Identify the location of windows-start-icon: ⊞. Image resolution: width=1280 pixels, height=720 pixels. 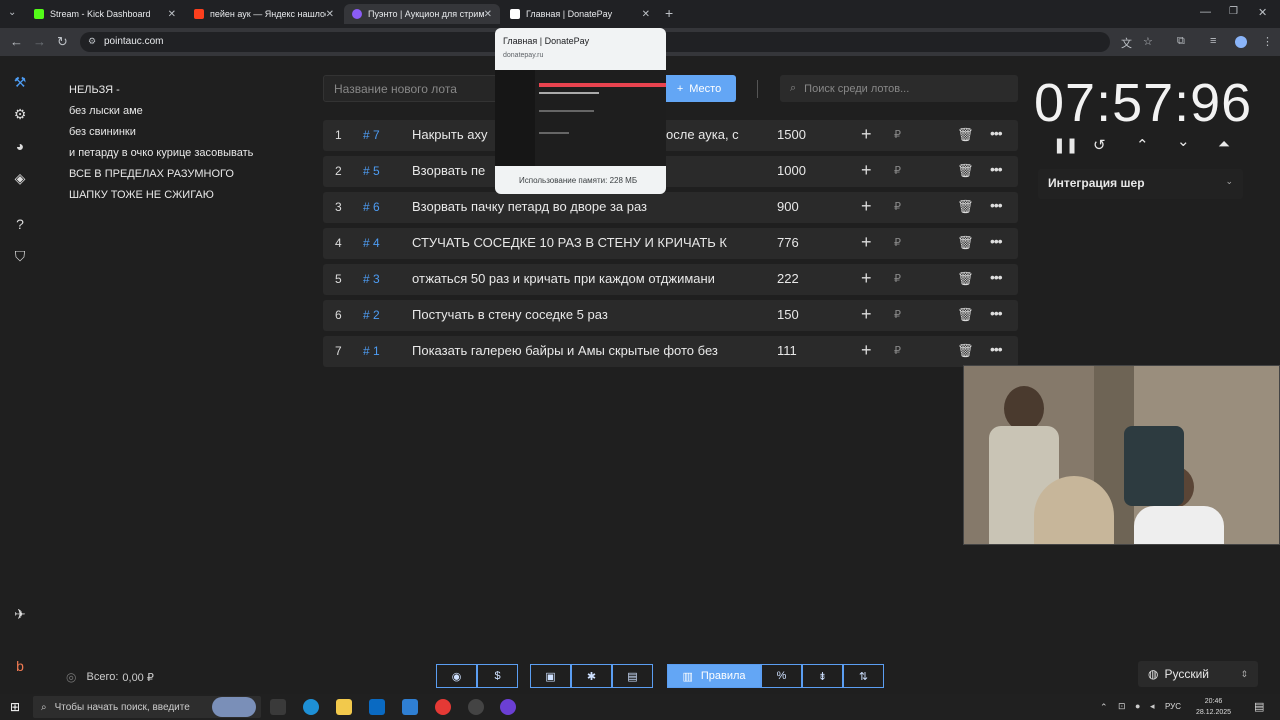
(15, 707).